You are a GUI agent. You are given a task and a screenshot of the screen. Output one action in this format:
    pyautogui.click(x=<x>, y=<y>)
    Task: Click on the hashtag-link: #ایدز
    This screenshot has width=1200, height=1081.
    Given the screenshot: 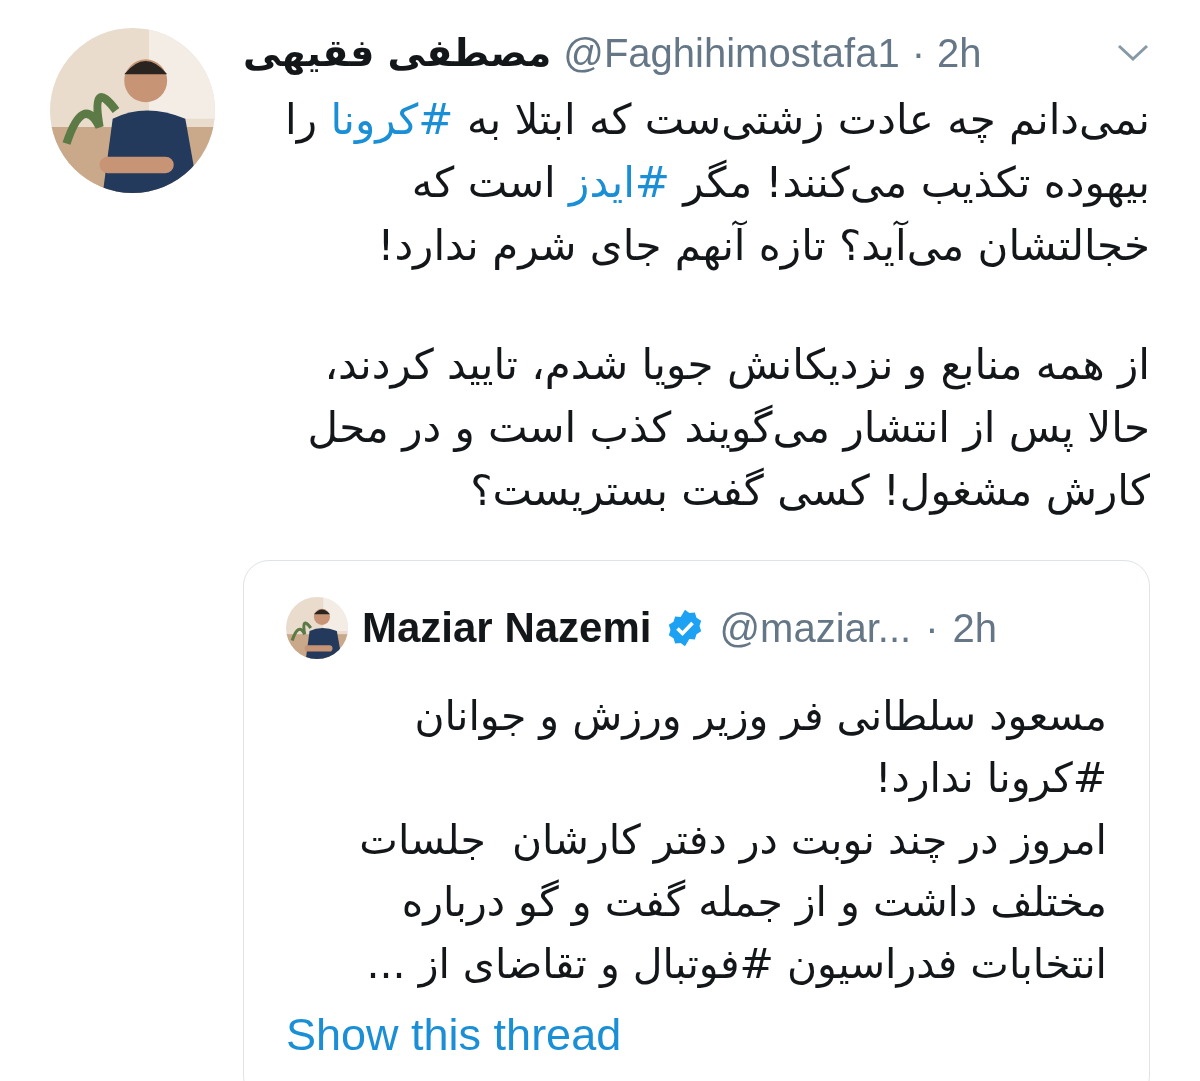 What is the action you would take?
    pyautogui.click(x=619, y=182)
    